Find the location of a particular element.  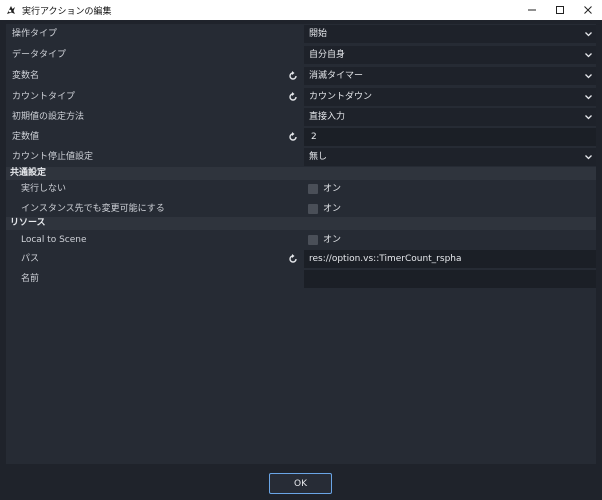

select-value: 開始 is located at coordinates (318, 34).